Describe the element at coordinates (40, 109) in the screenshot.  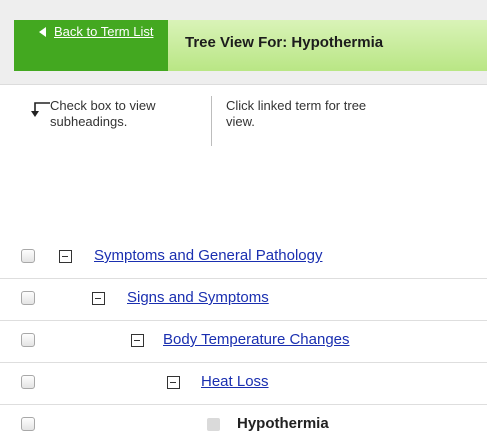
I see `bent-arrow-icon` at that location.